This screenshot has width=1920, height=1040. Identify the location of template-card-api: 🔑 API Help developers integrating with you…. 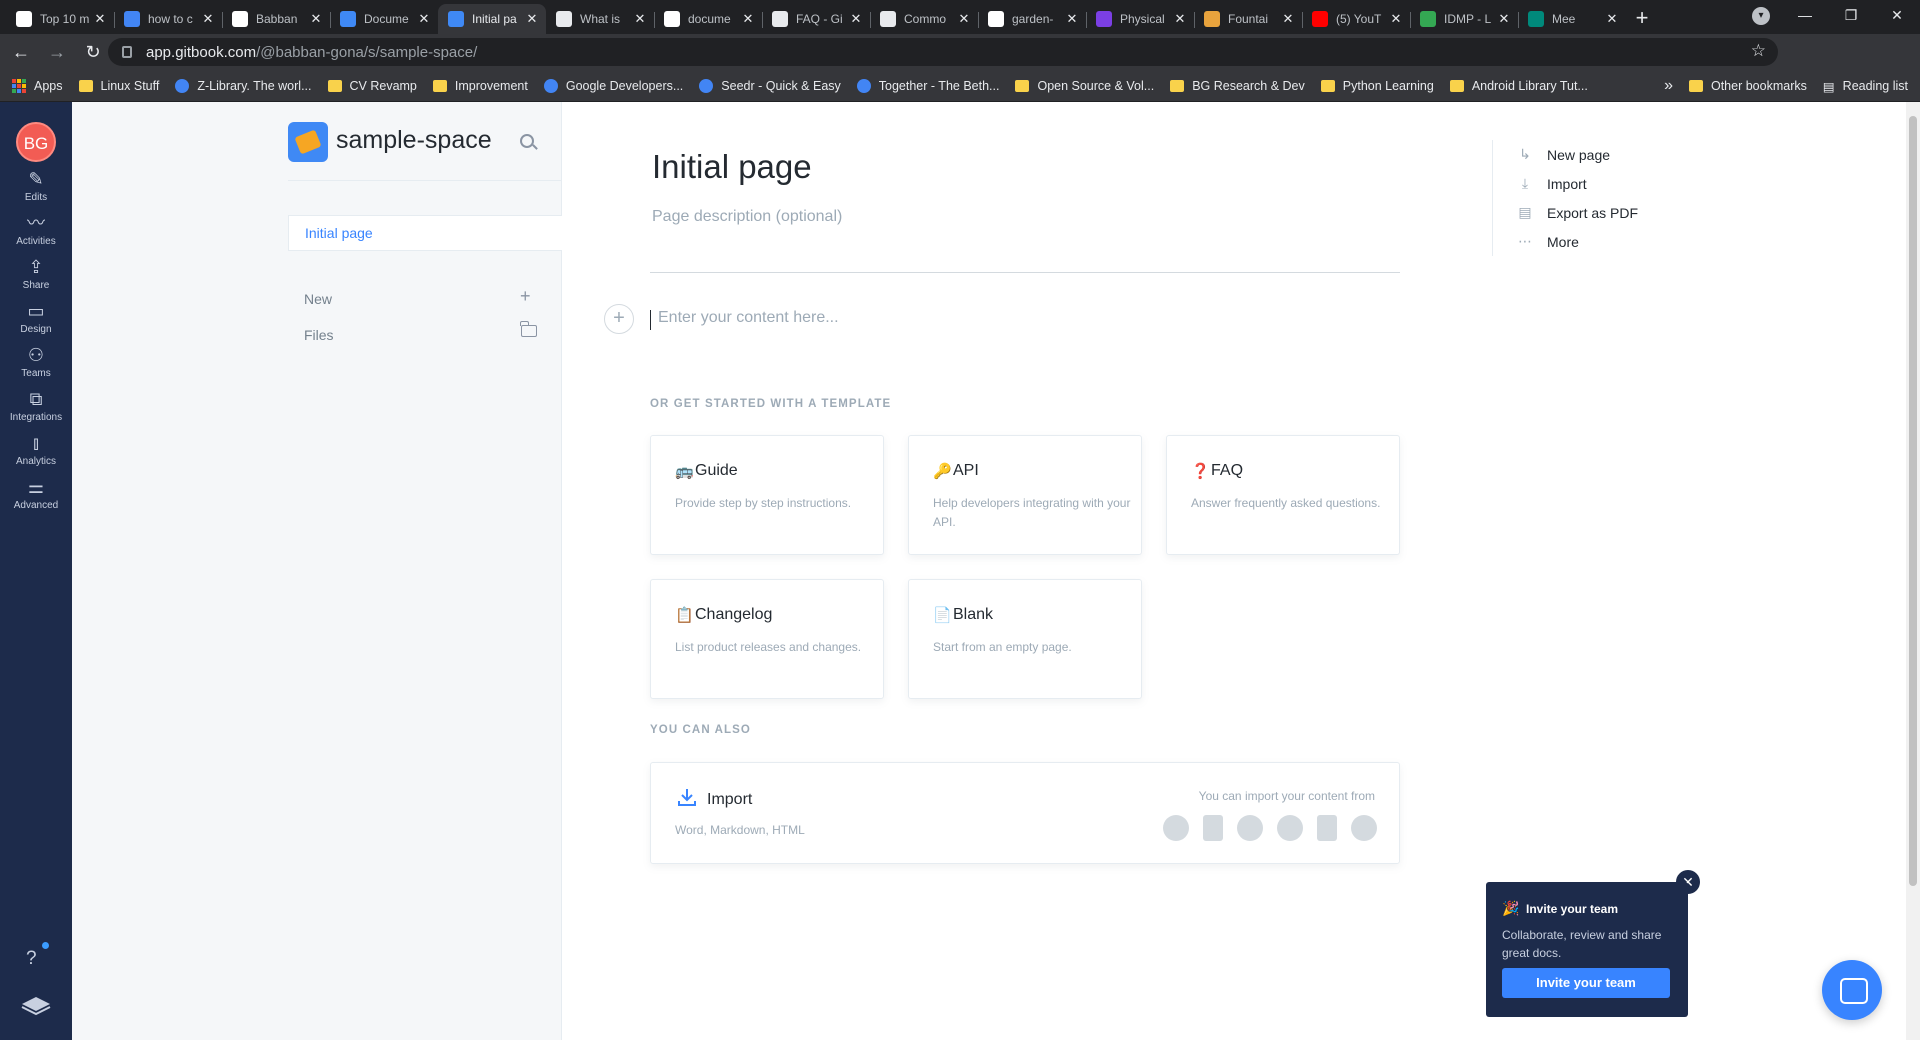
(1025, 495).